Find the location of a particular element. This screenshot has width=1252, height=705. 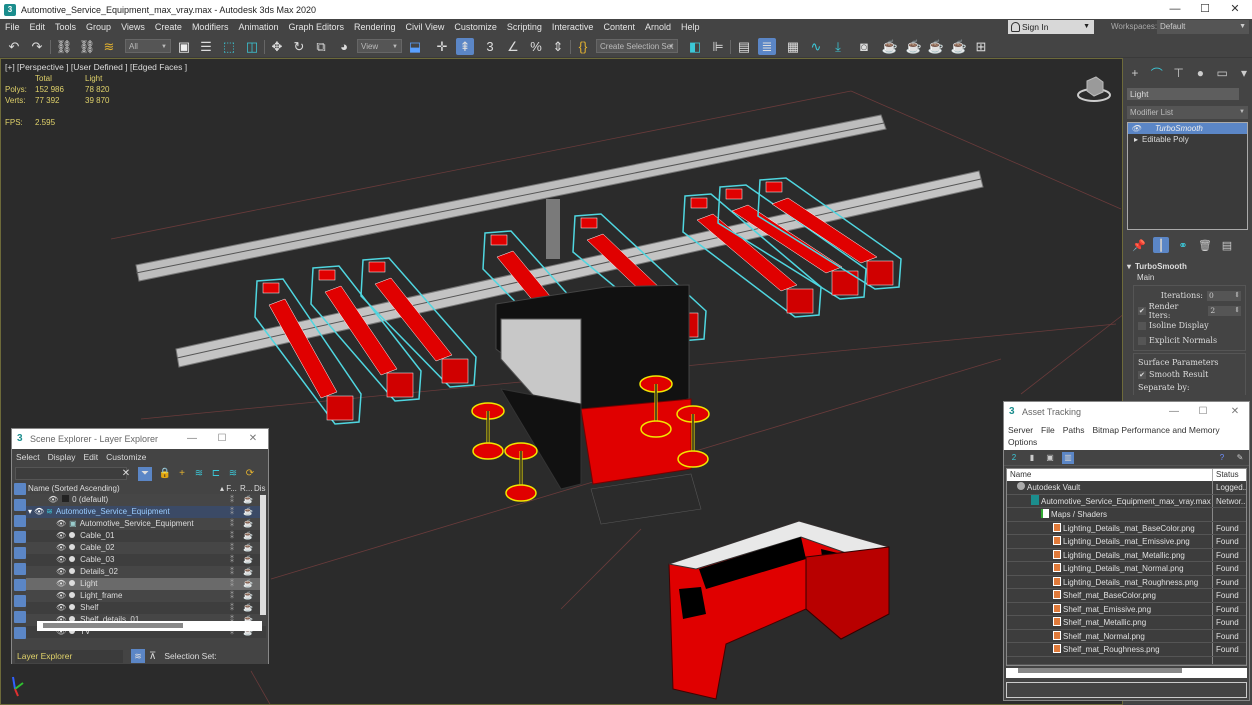

filter-geometry-icon is located at coordinates (20, 489).